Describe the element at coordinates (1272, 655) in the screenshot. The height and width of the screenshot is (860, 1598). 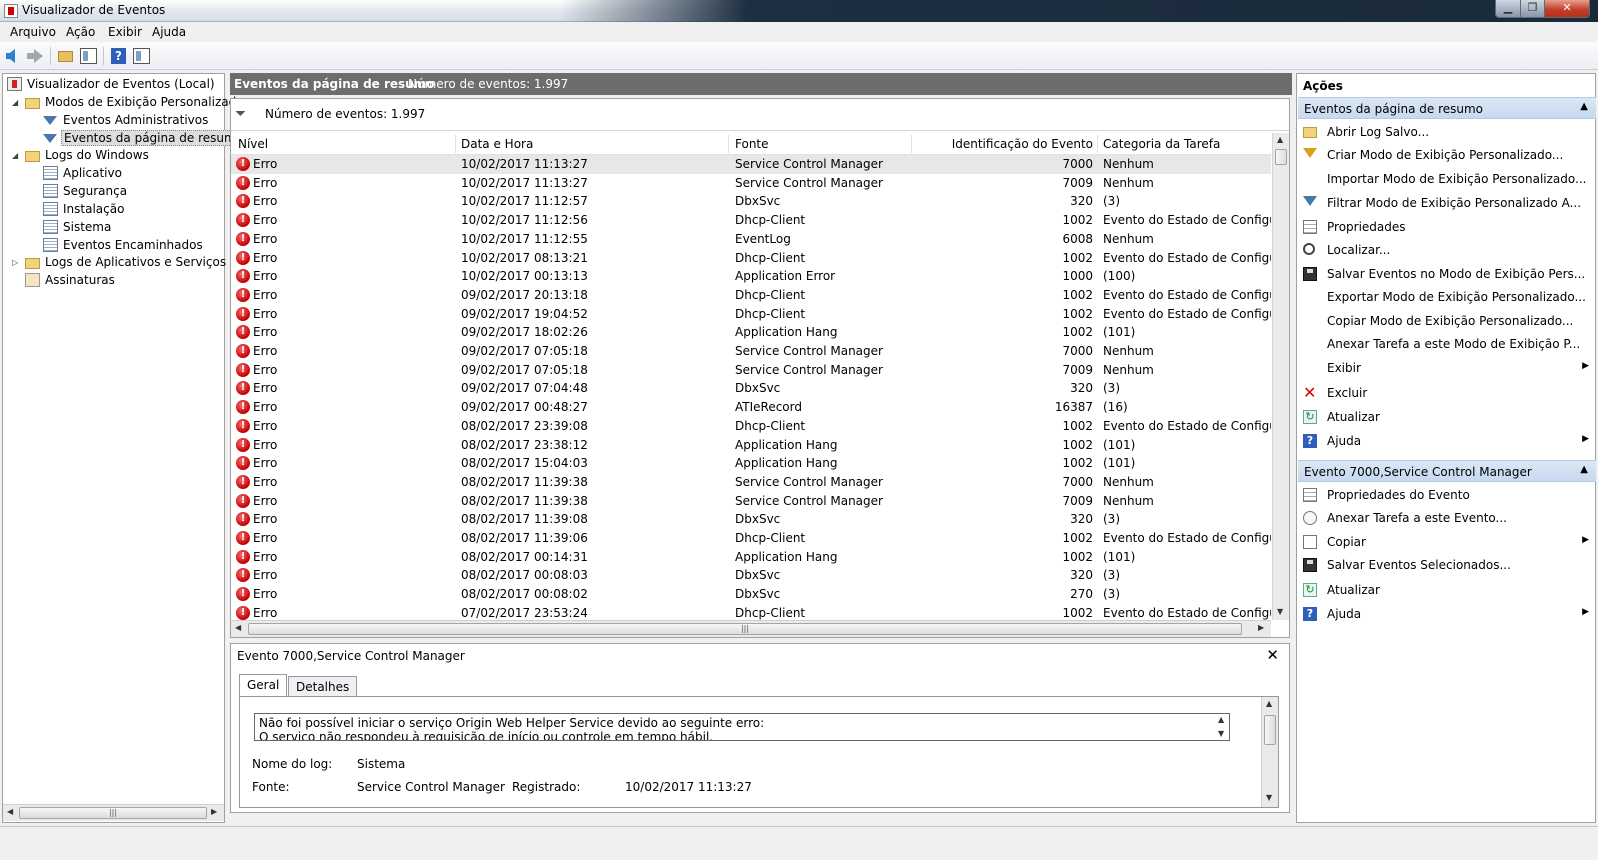
I see `detail-close-icon: ✕` at that location.